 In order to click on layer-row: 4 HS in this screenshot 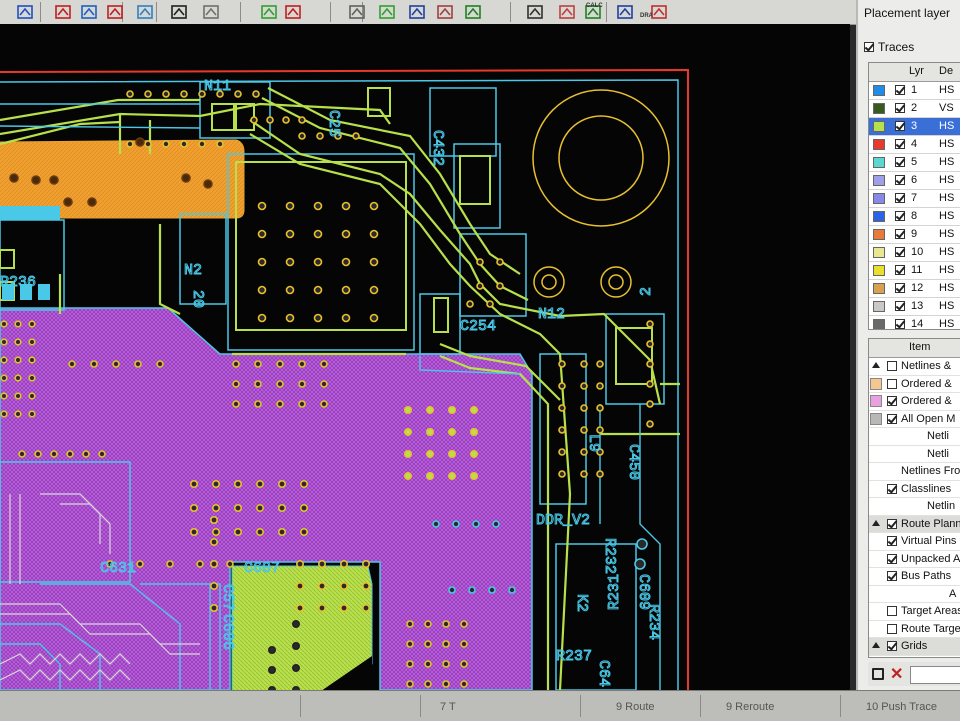, I will do `click(914, 145)`.